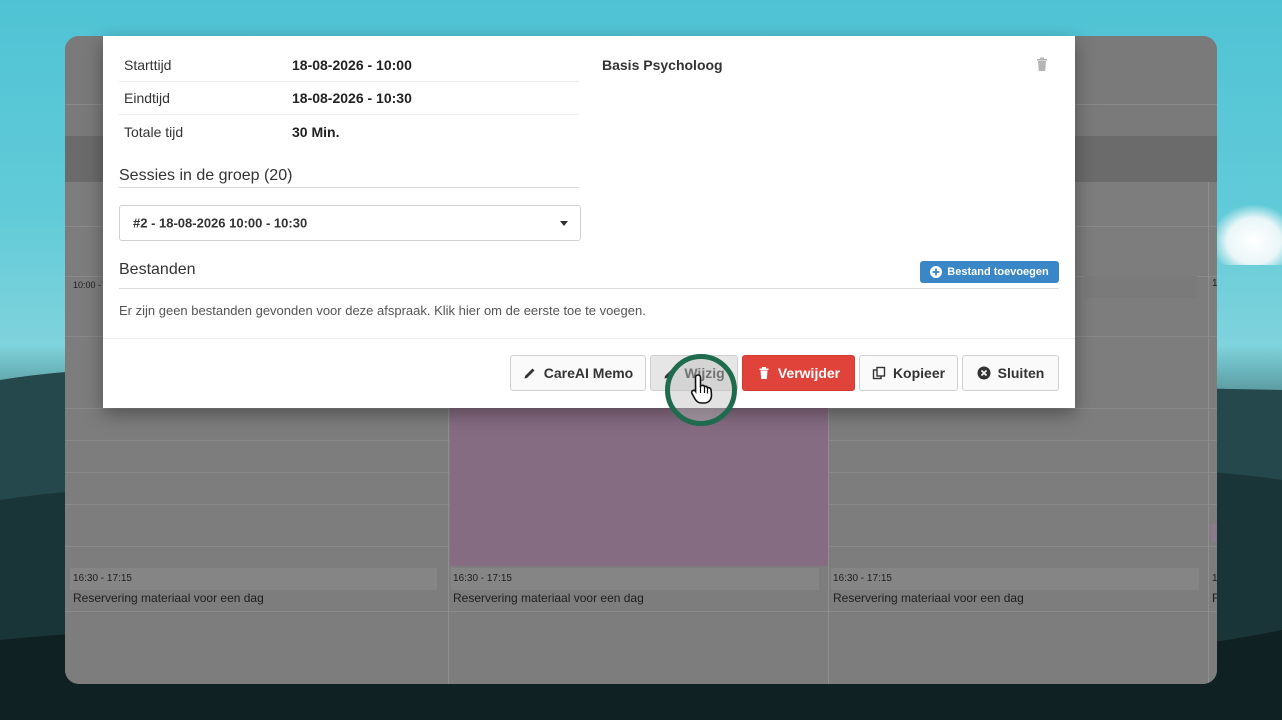  I want to click on calendar-event-block, so click(639, 487).